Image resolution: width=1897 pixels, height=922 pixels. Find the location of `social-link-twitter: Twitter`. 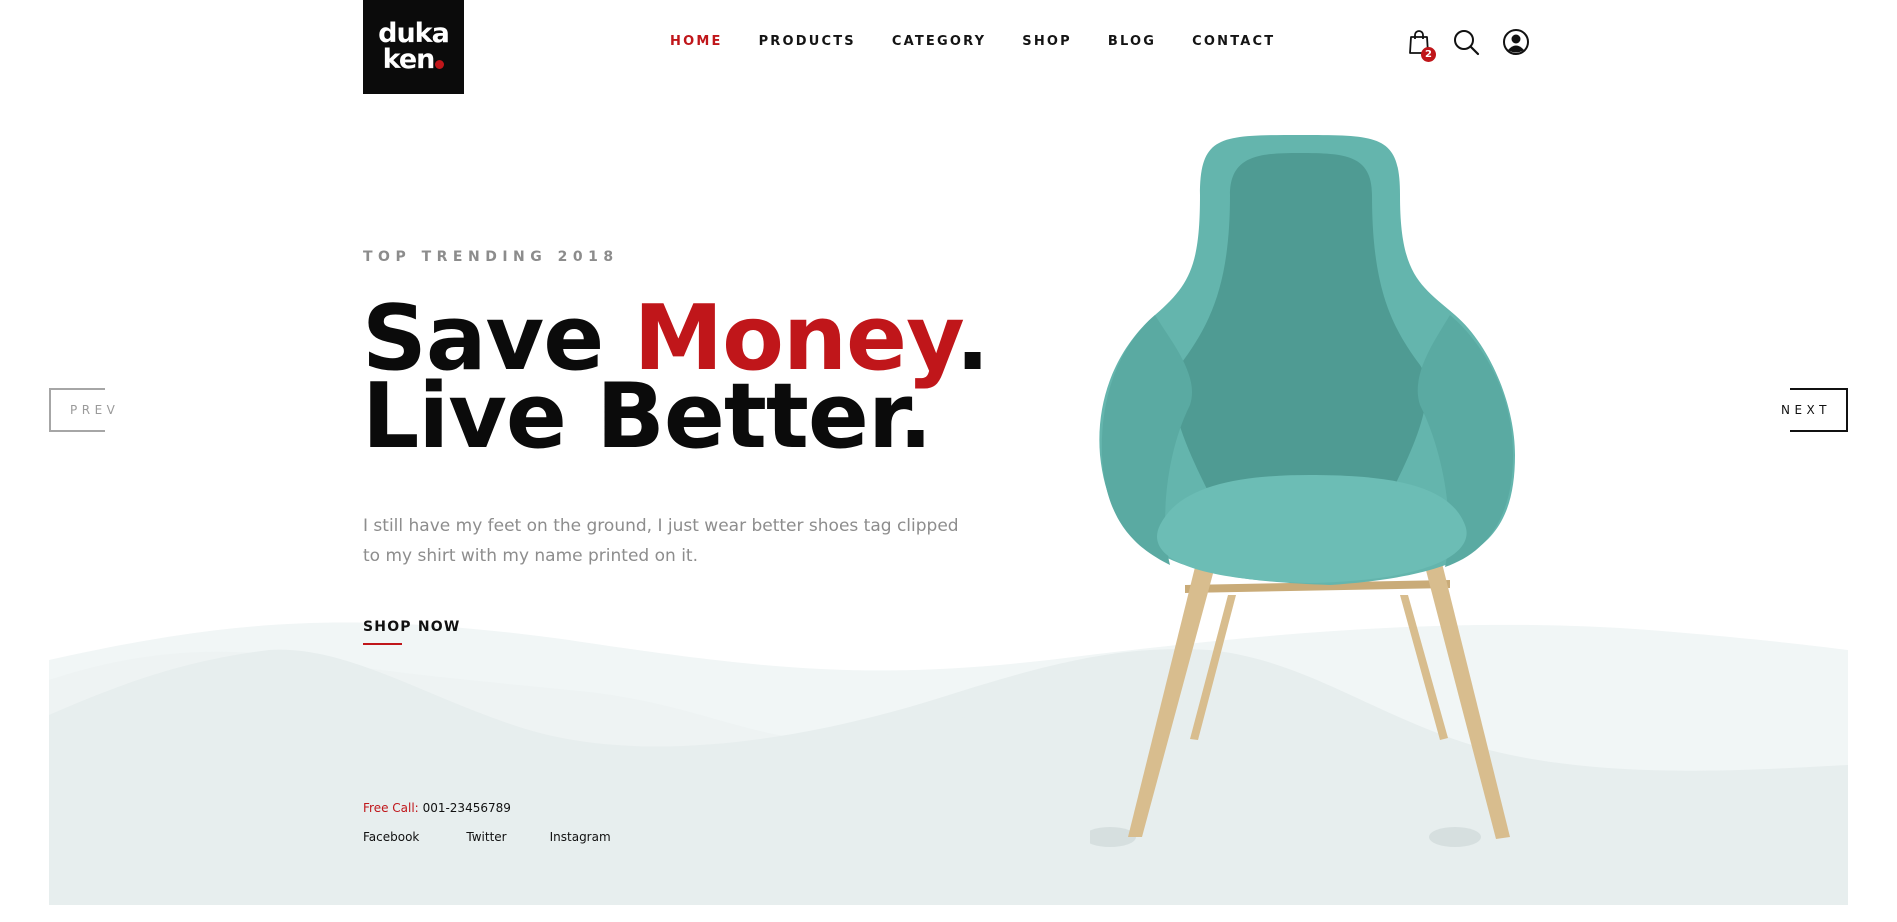

social-link-twitter: Twitter is located at coordinates (486, 837).